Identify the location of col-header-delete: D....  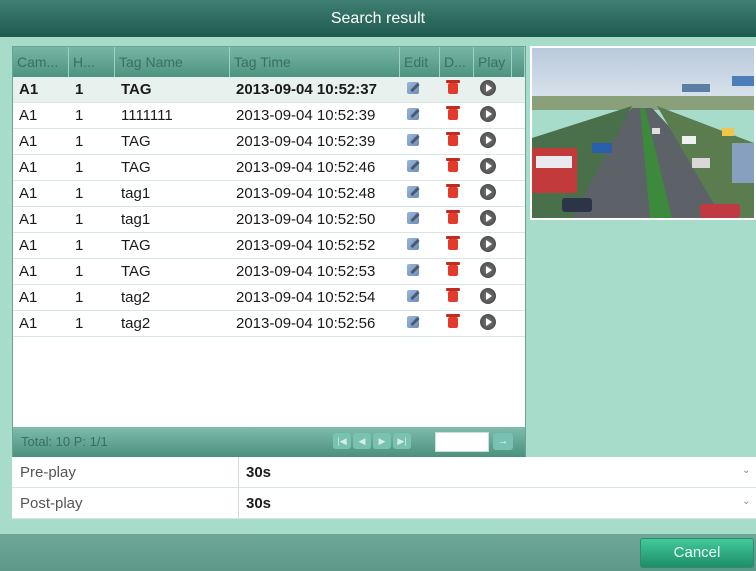
(457, 62).